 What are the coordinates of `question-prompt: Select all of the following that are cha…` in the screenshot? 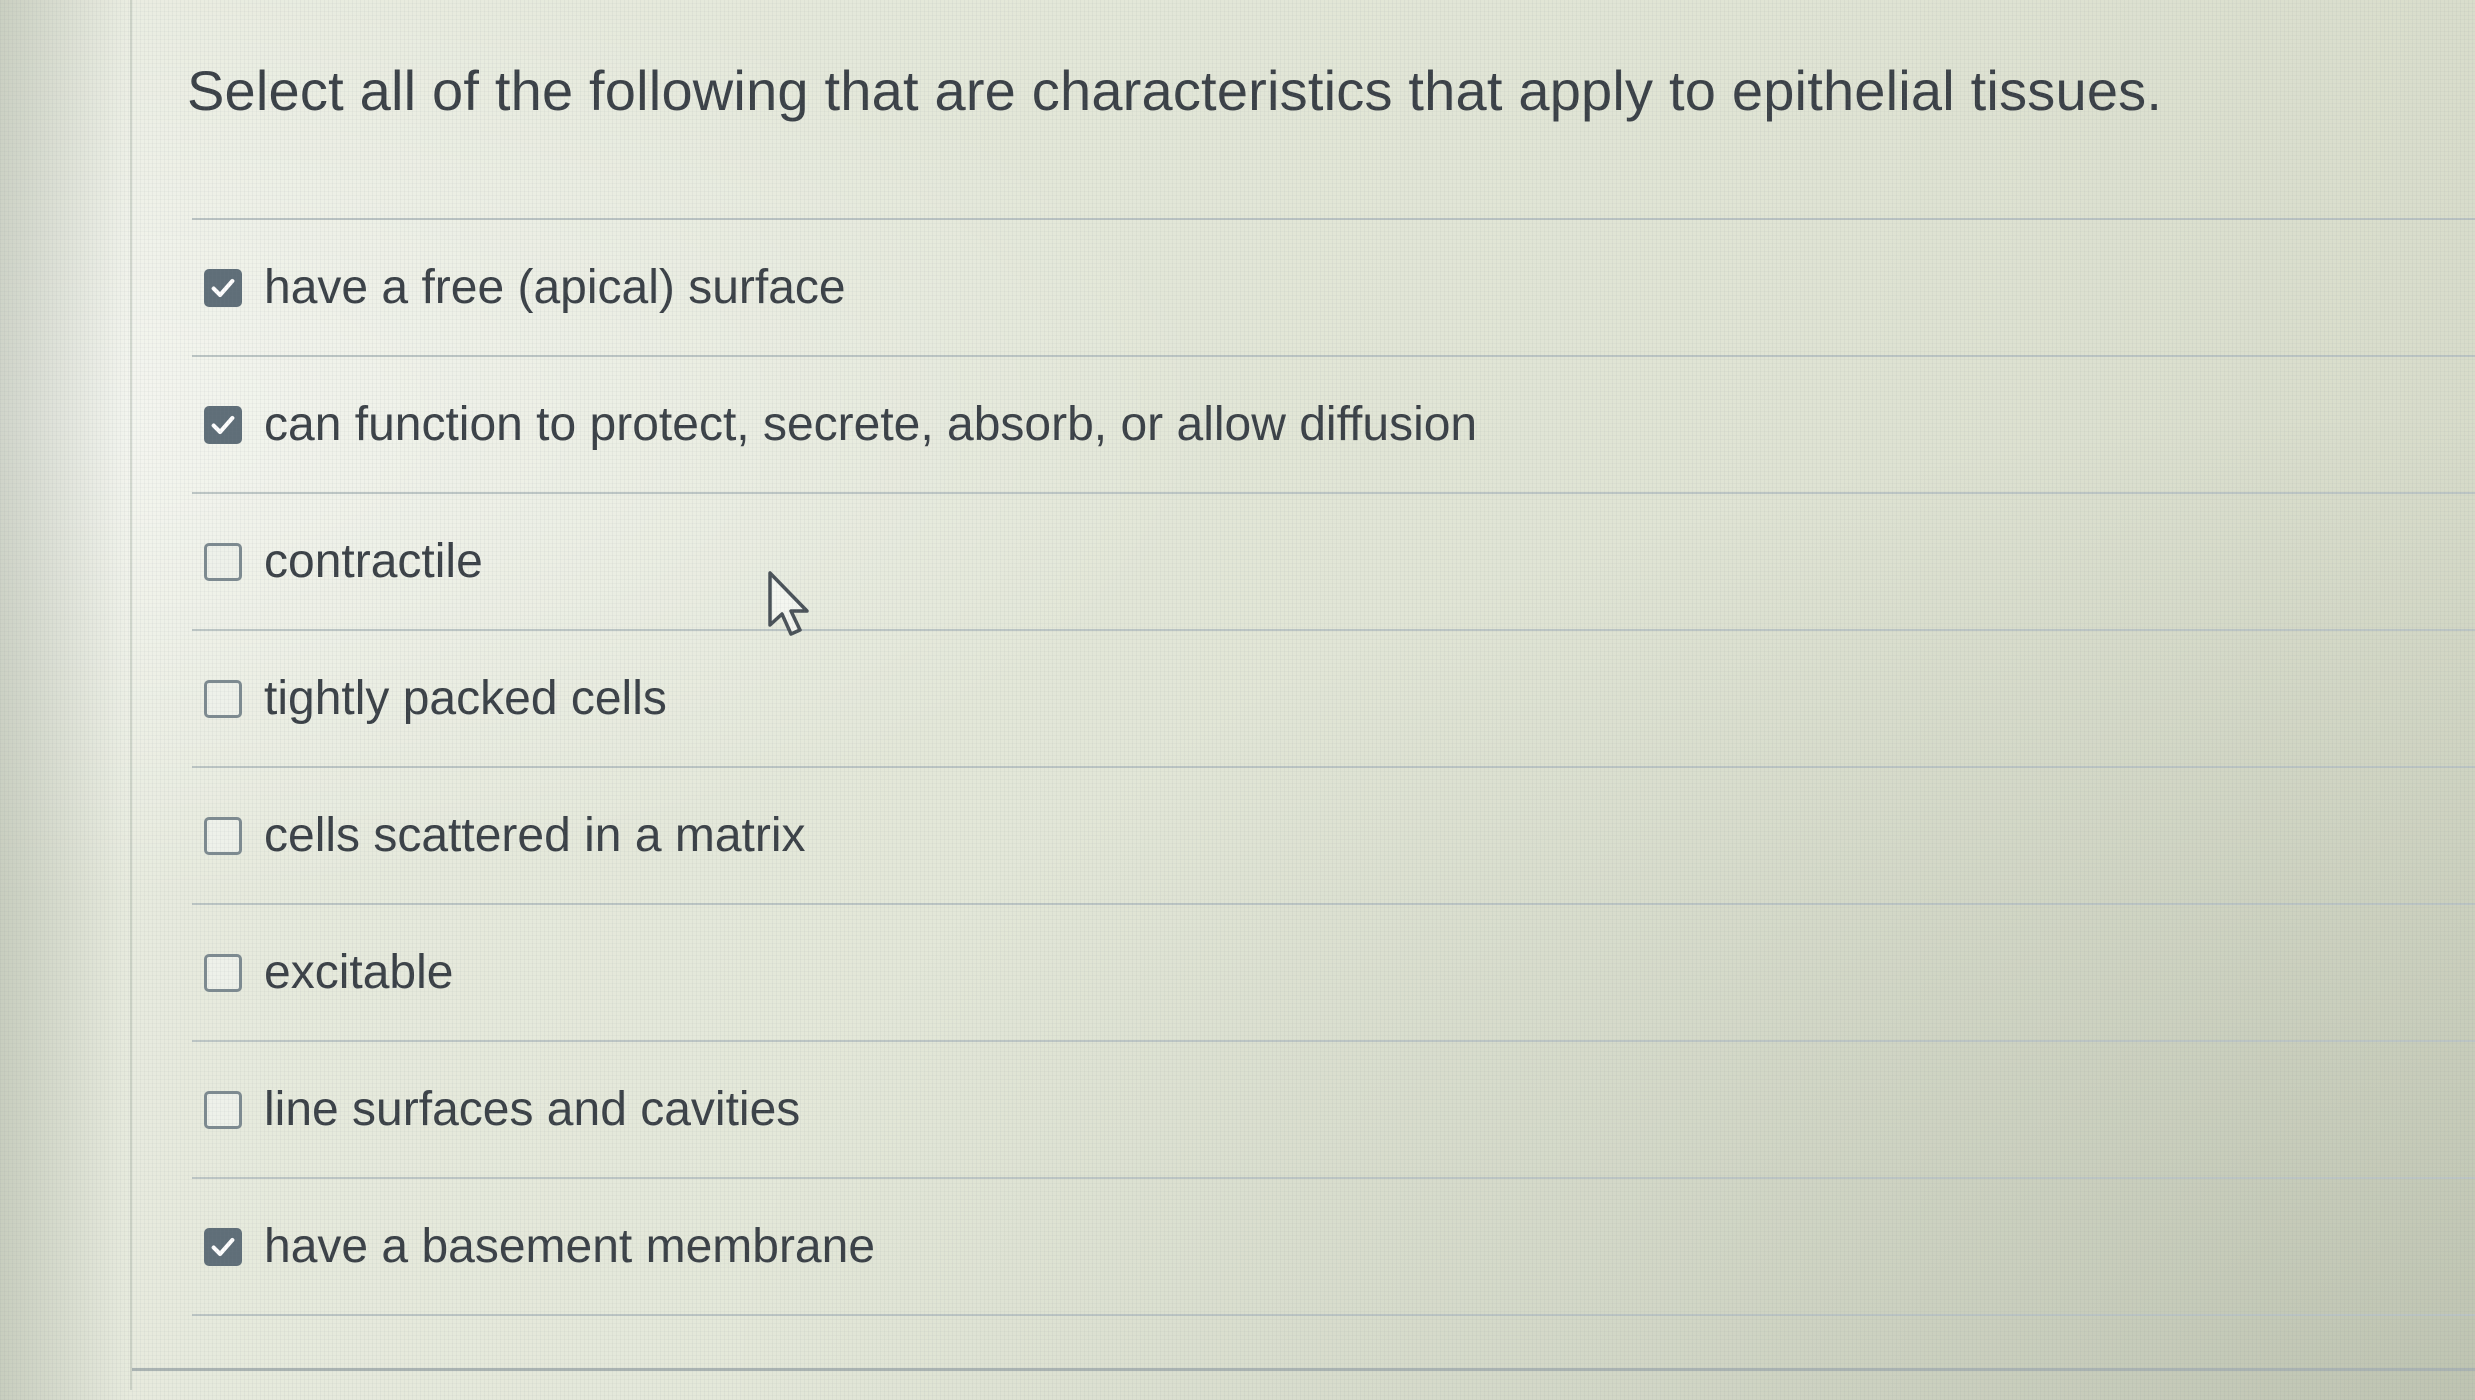 It's located at (1175, 90).